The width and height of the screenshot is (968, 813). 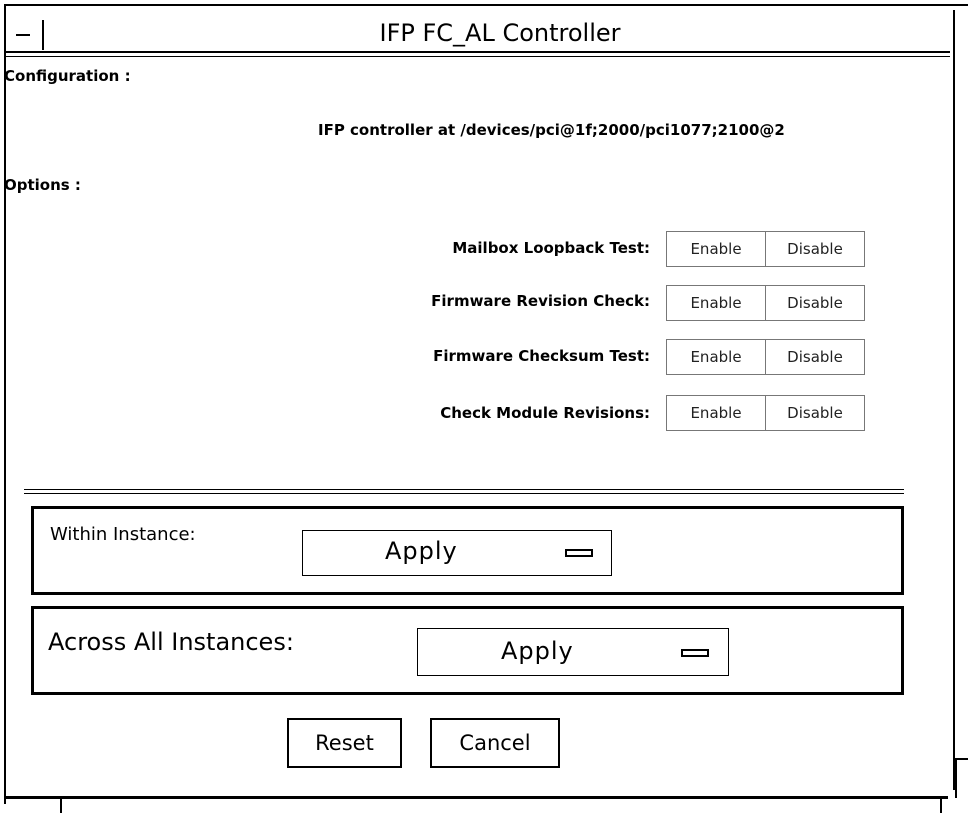 What do you see at coordinates (123, 534) in the screenshot?
I see `within-instance-label: Within Instance:` at bounding box center [123, 534].